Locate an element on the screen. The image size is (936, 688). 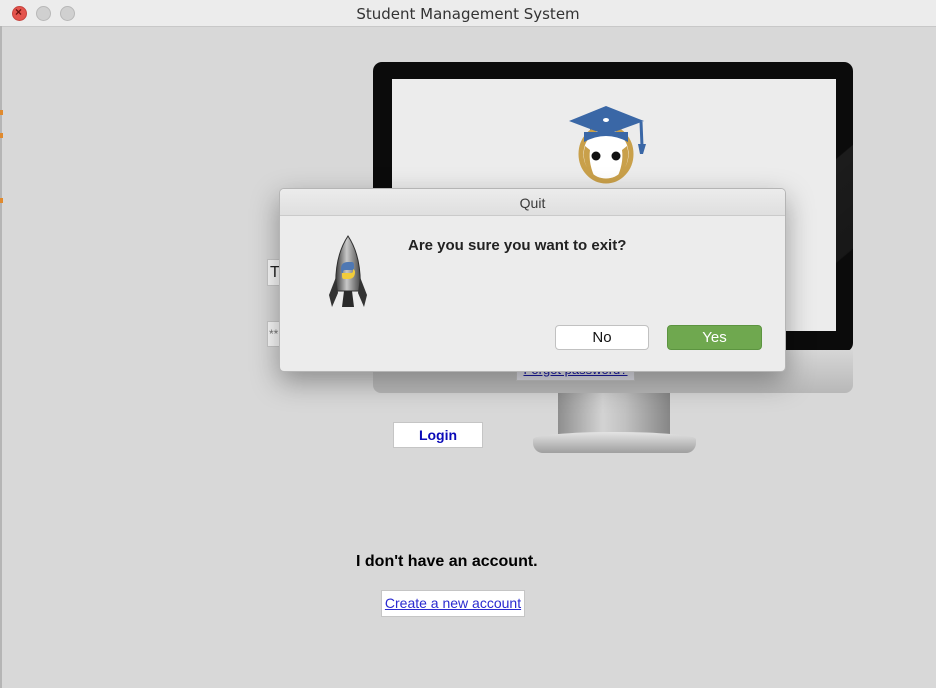
window-titlebar: × Student Management System is located at coordinates (468, 13).